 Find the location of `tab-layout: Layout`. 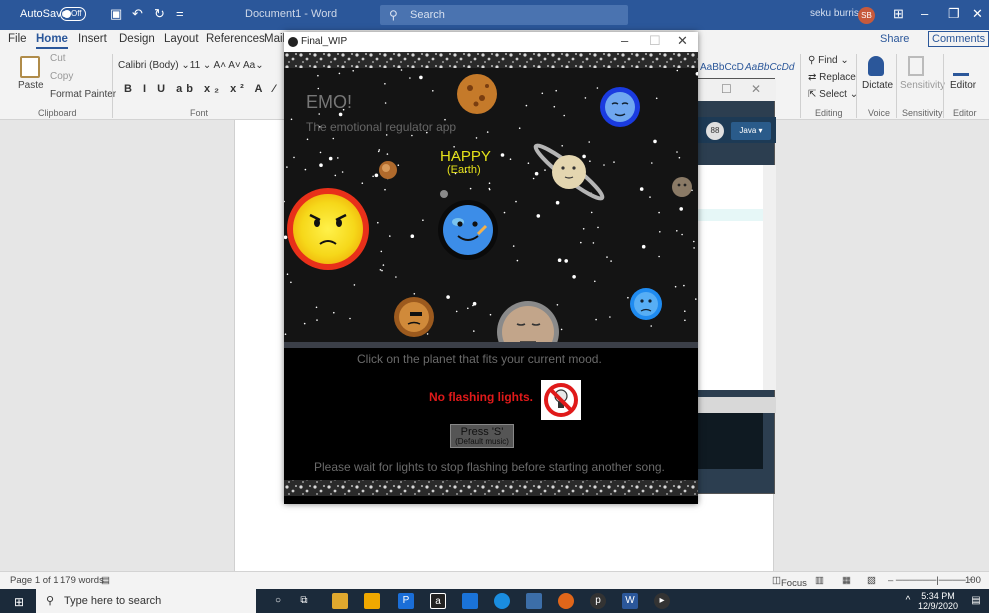

tab-layout: Layout is located at coordinates (181, 39).